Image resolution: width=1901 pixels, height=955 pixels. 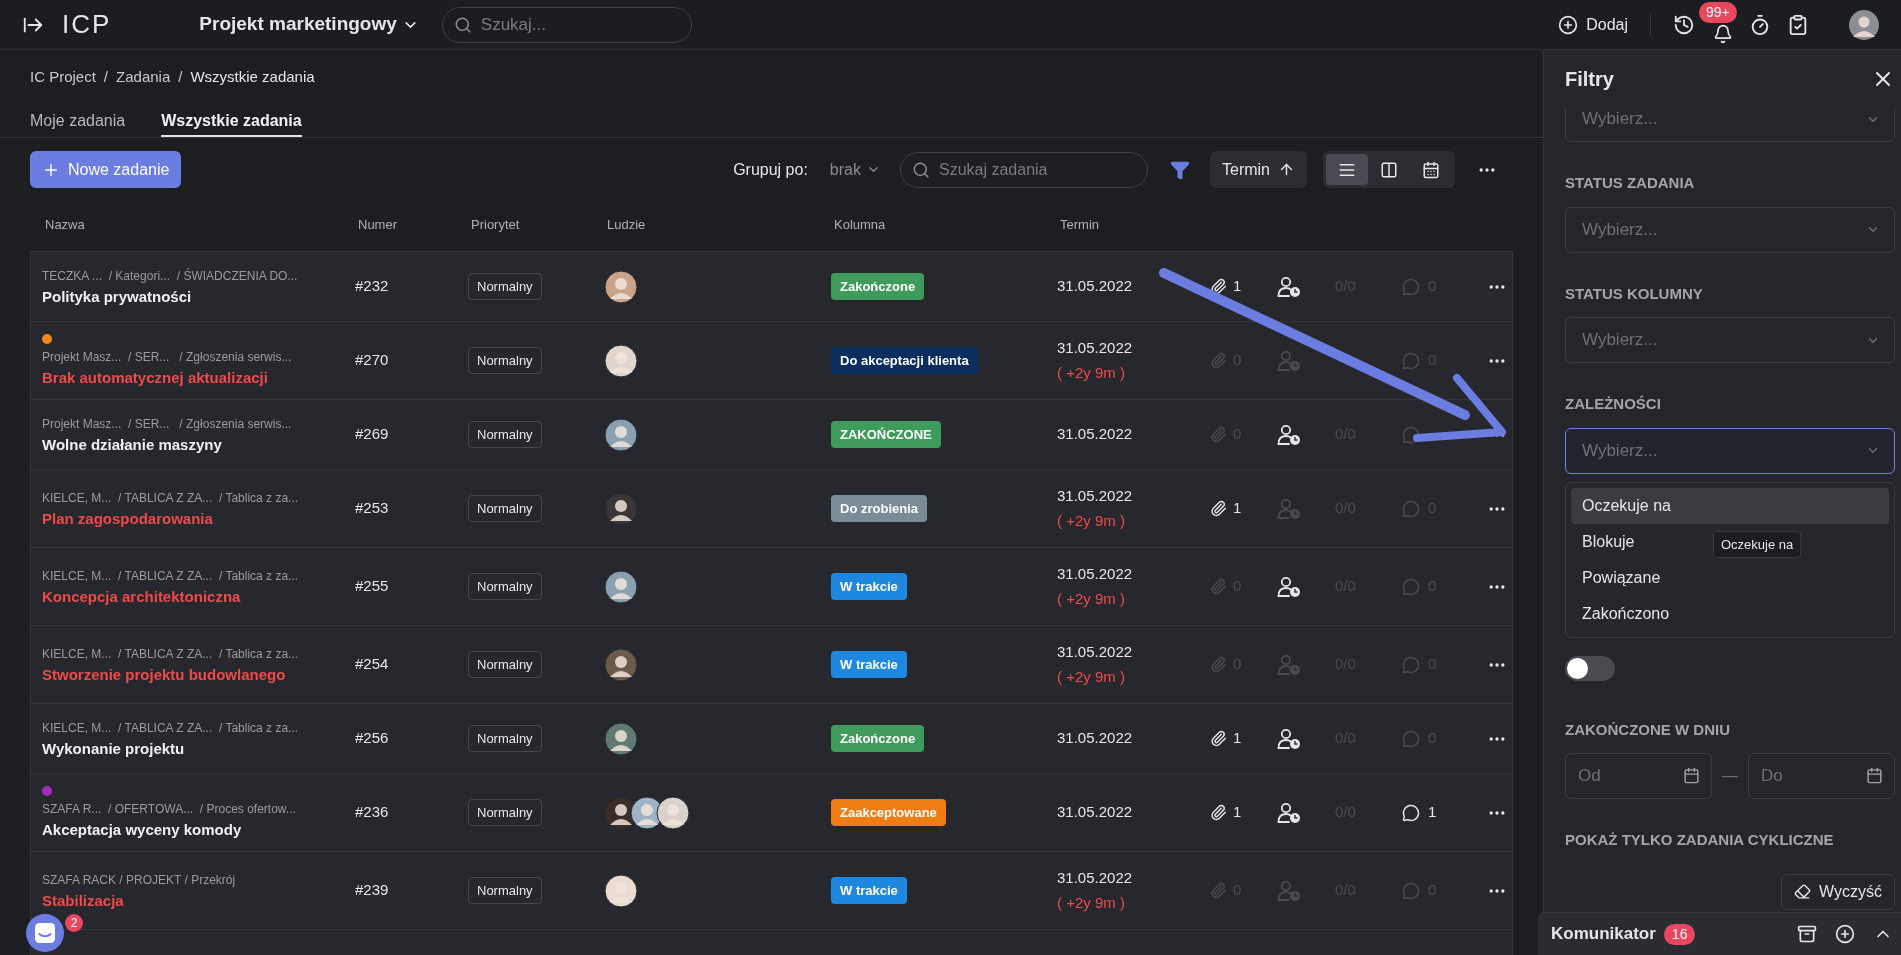 I want to click on task-number: #256, so click(x=372, y=738).